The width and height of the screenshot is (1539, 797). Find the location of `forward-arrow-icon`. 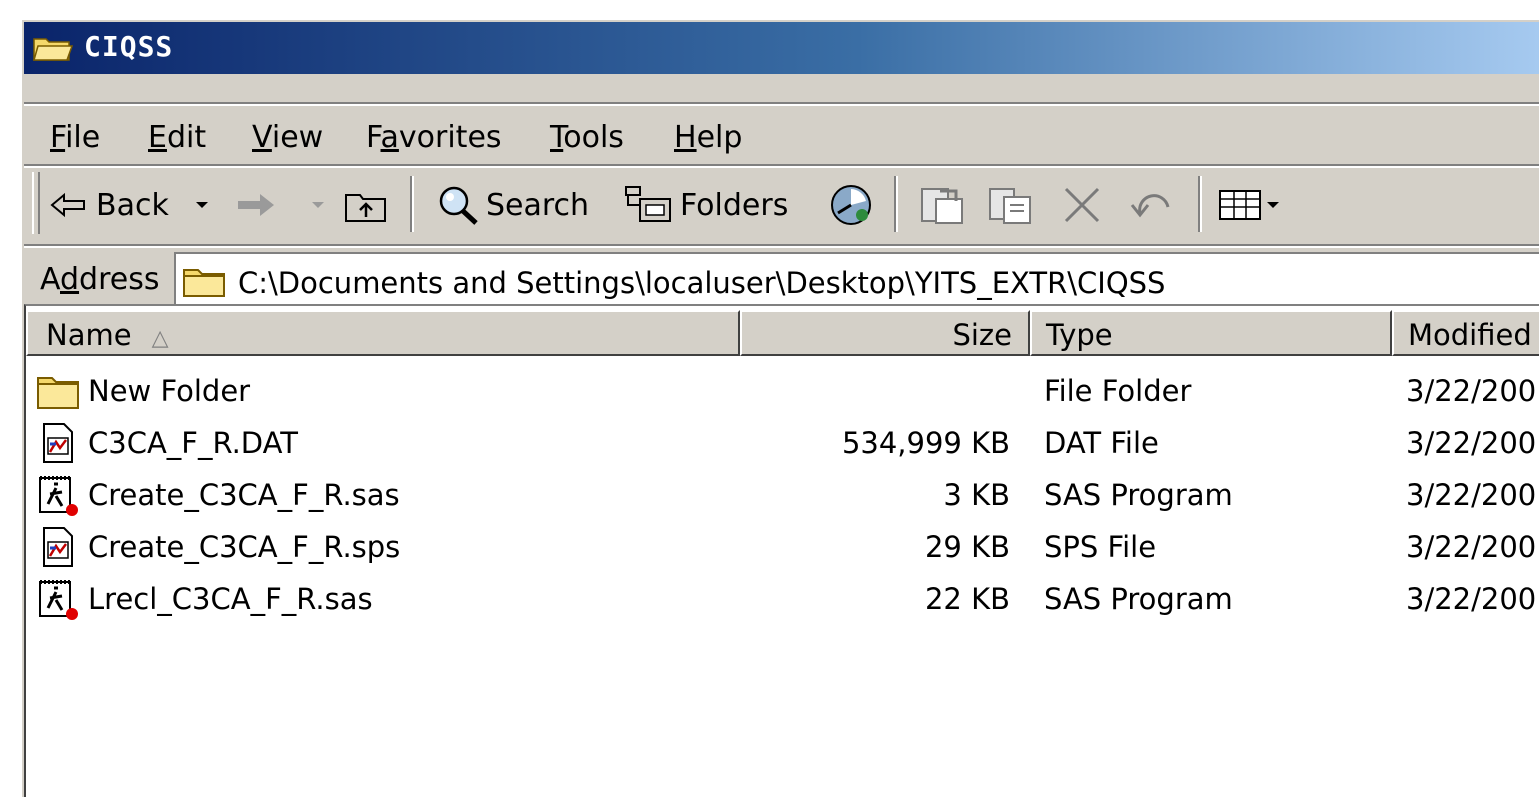

forward-arrow-icon is located at coordinates (256, 205).